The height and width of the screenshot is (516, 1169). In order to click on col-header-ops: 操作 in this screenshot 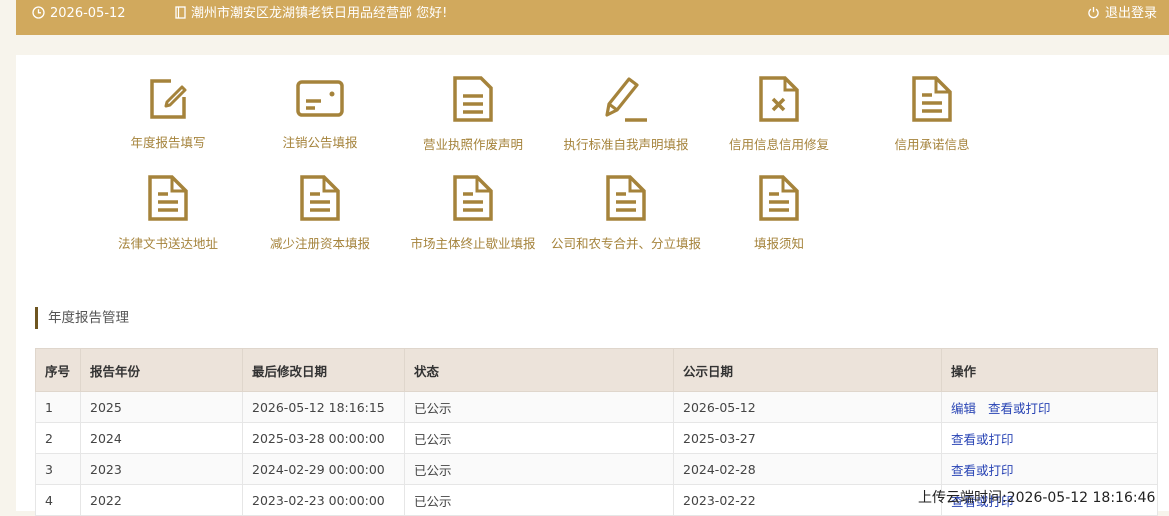, I will do `click(1049, 370)`.